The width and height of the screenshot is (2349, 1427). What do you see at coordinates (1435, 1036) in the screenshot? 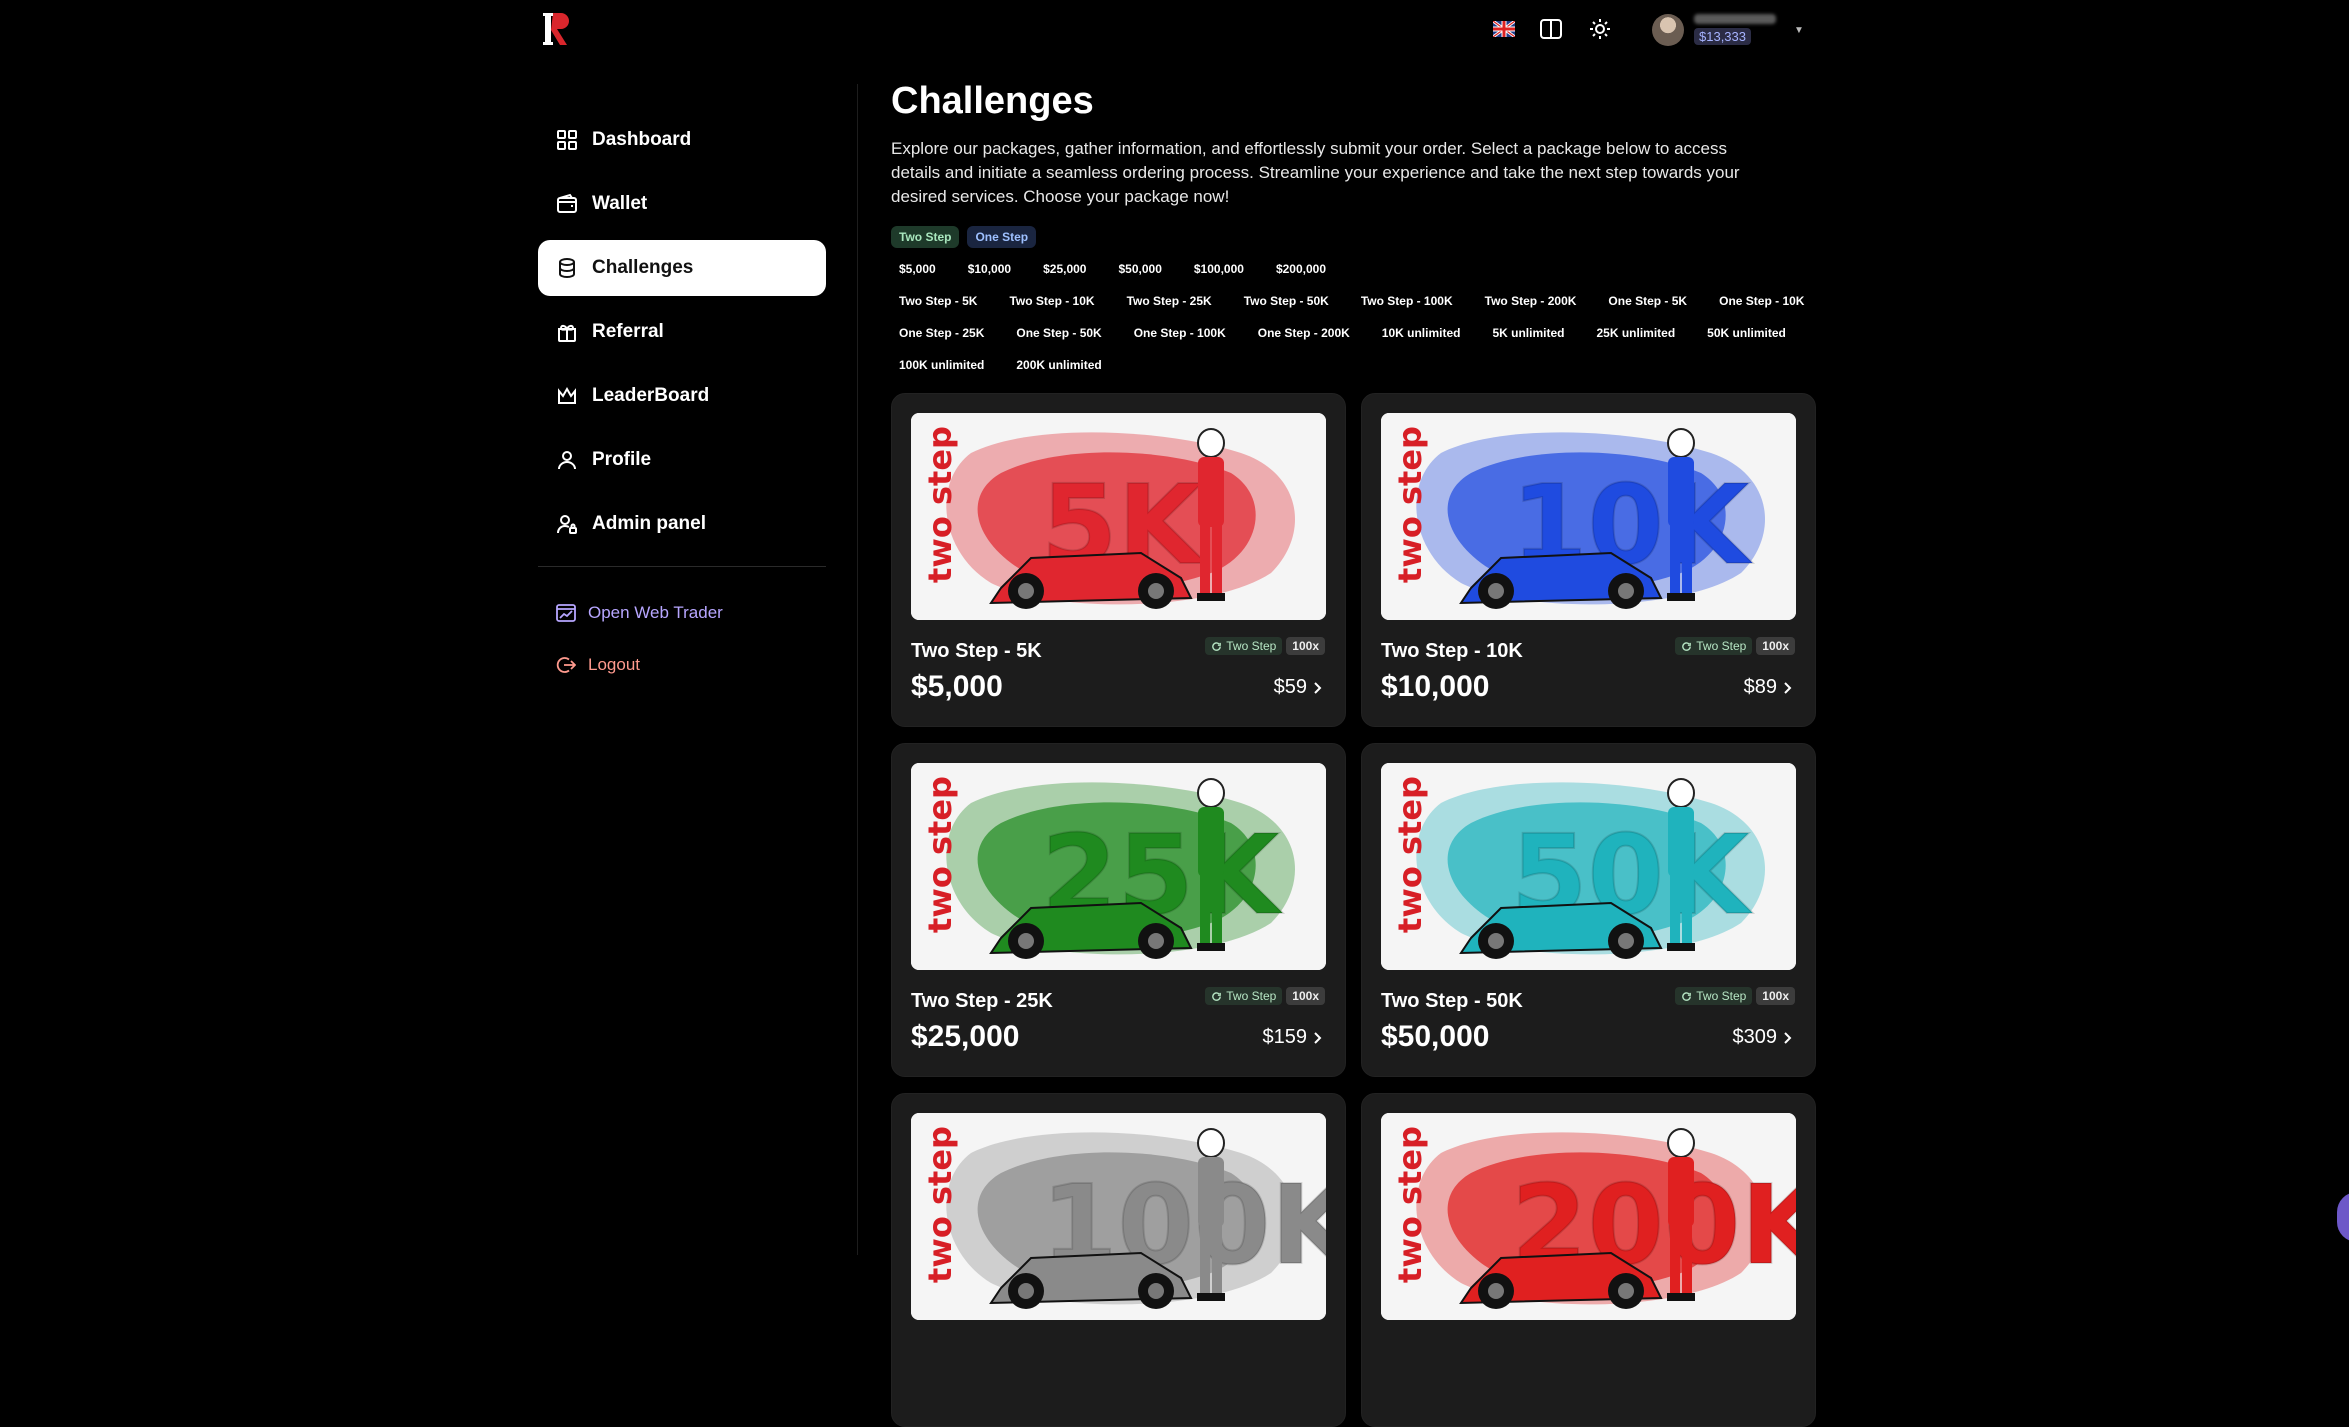
I see `challenge-amount: $50,000` at bounding box center [1435, 1036].